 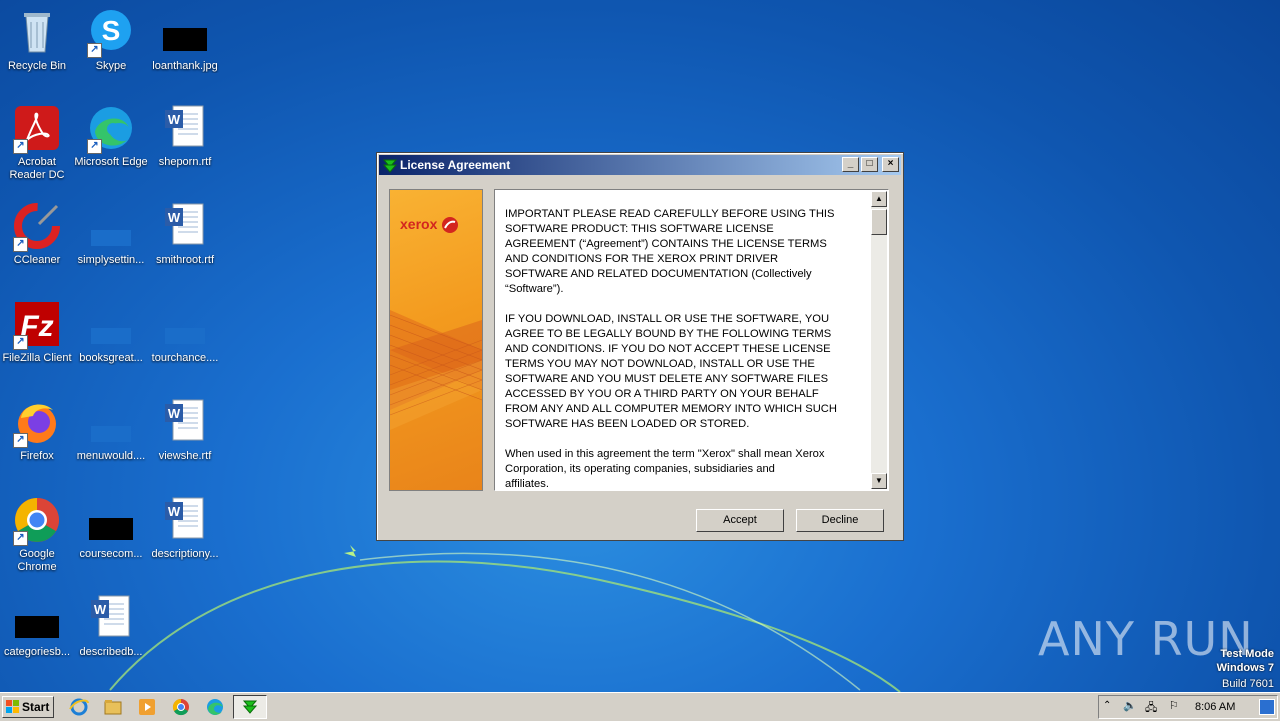 What do you see at coordinates (185, 32) in the screenshot?
I see `image-file-icon` at bounding box center [185, 32].